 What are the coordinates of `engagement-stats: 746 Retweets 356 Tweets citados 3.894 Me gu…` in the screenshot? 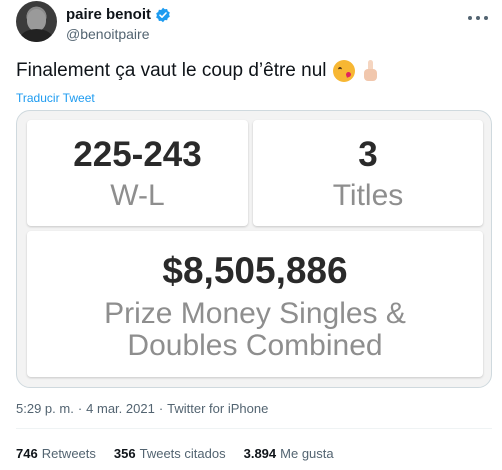 It's located at (175, 453).